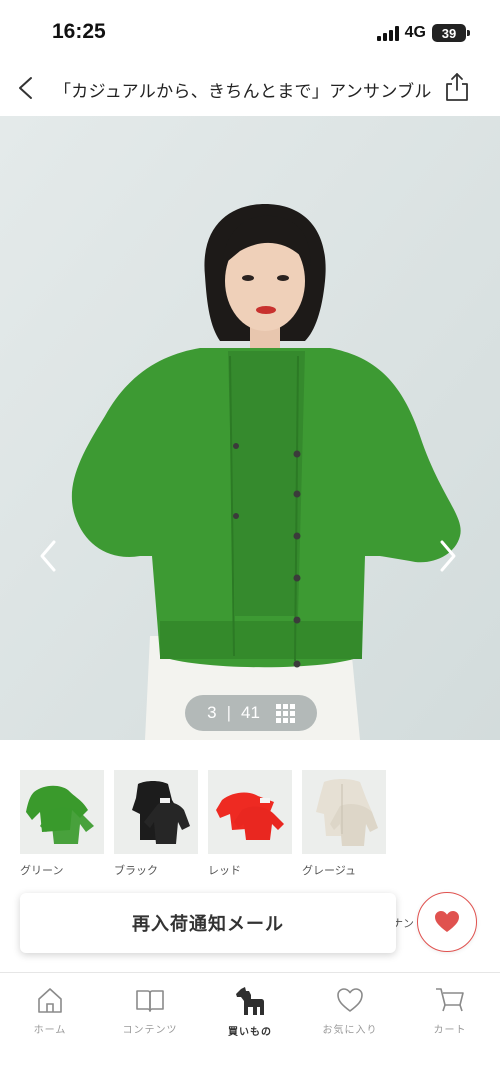 The height and width of the screenshot is (1080, 500). Describe the element at coordinates (224, 870) in the screenshot. I see `color-name: レッド` at that location.